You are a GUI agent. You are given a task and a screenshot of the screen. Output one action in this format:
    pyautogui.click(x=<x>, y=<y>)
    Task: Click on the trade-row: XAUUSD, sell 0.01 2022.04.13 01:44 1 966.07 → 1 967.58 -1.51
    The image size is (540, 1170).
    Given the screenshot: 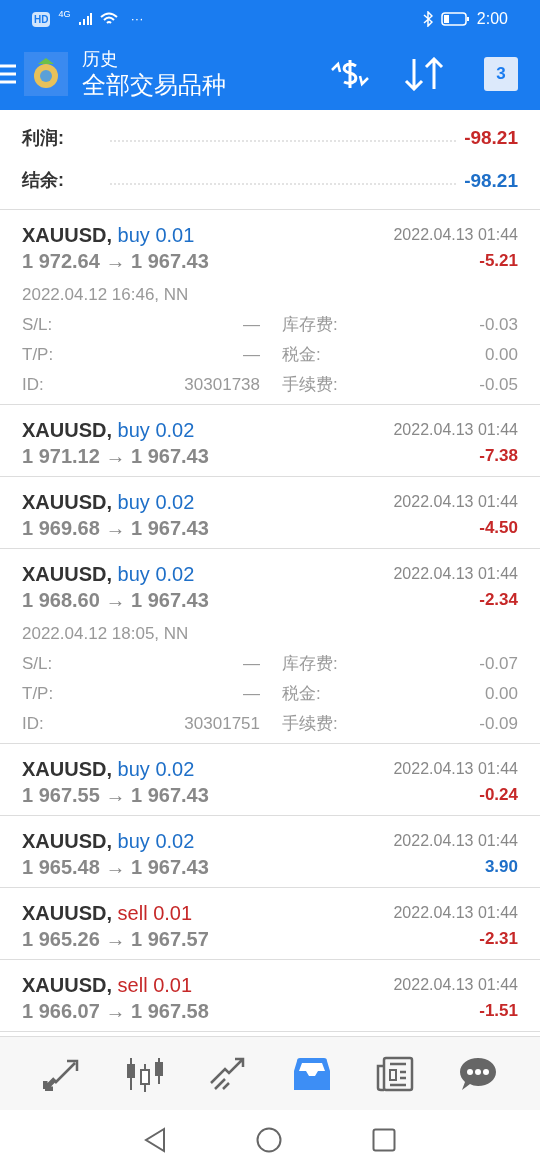 What is the action you would take?
    pyautogui.click(x=270, y=996)
    